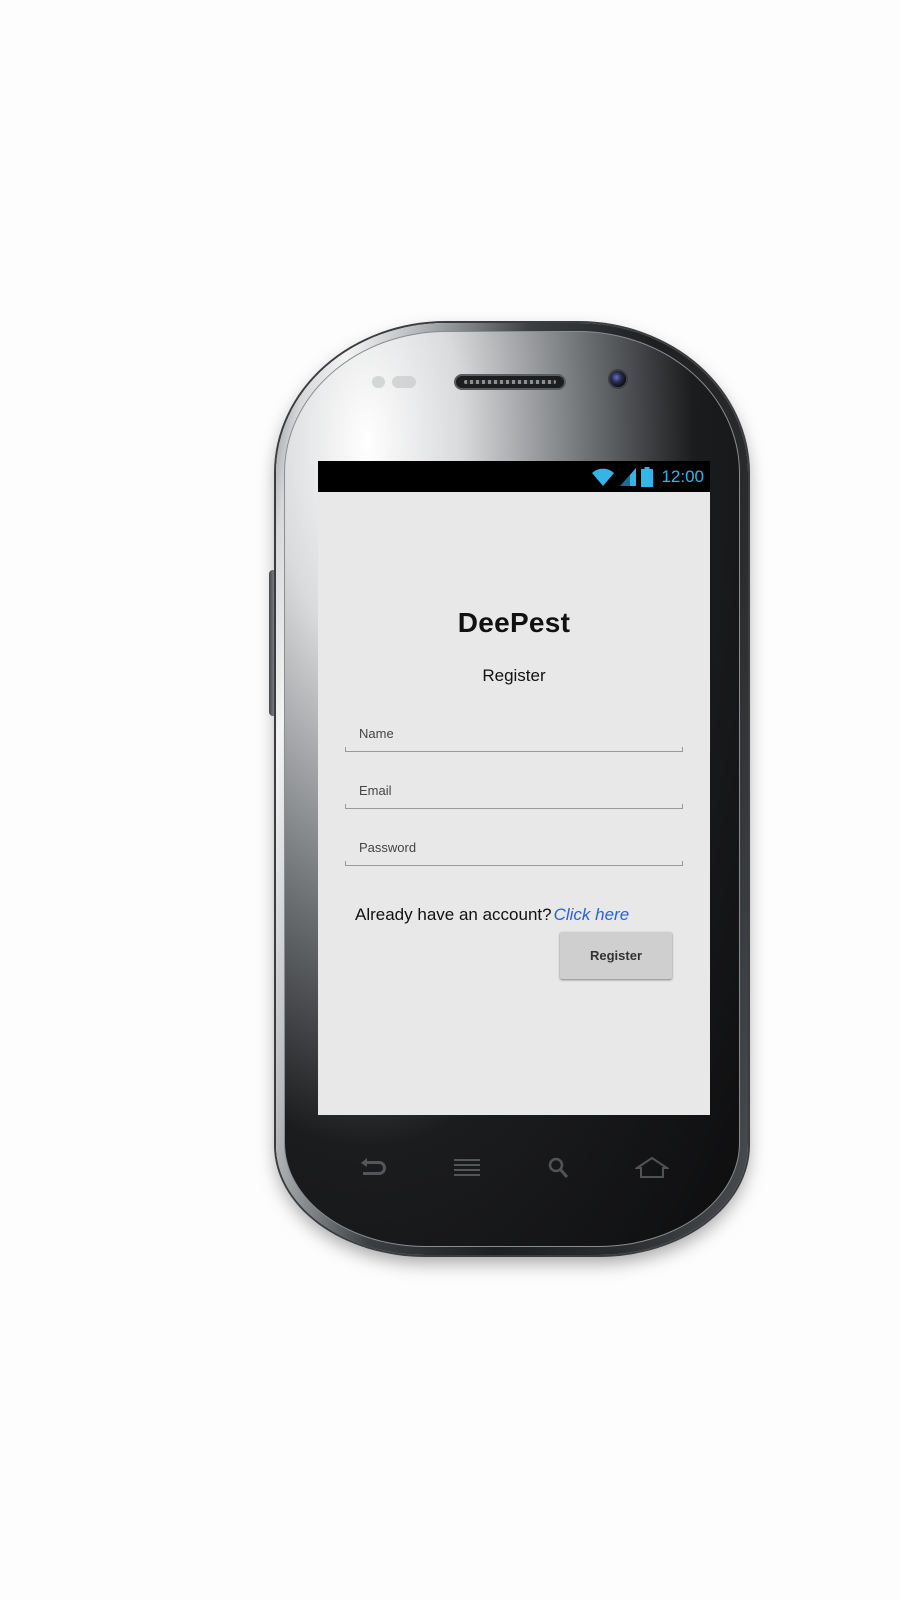 The image size is (900, 1600). Describe the element at coordinates (682, 476) in the screenshot. I see `status-time: 12:00` at that location.